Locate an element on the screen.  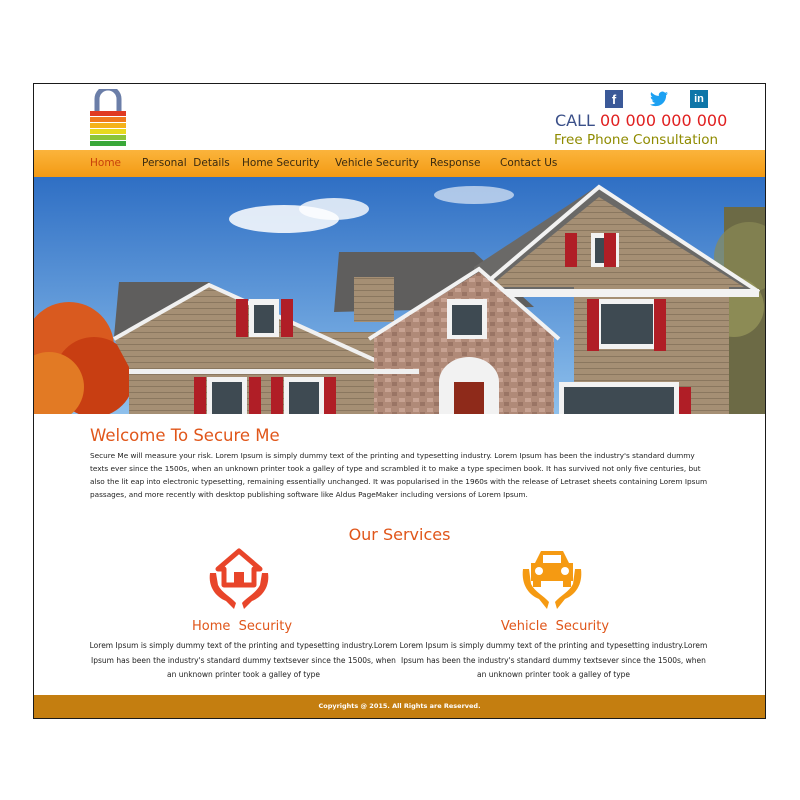
nav-response: Response is located at coordinates (455, 163).